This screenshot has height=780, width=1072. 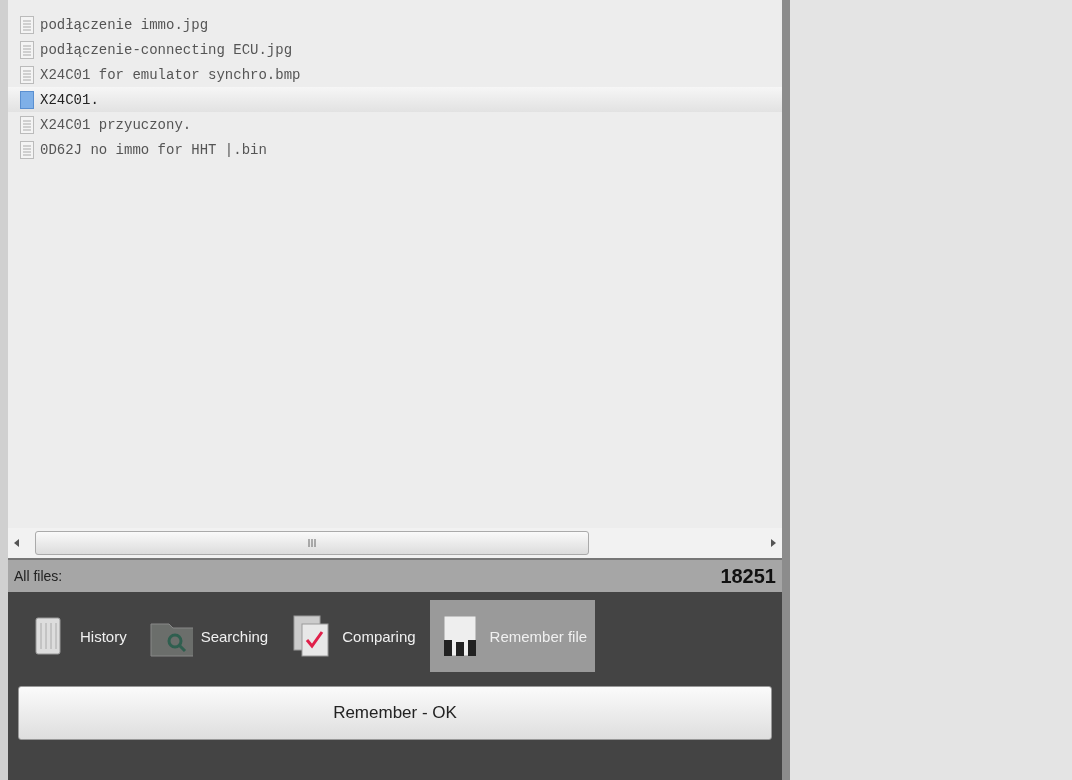 I want to click on scroll-thumb, so click(x=312, y=543).